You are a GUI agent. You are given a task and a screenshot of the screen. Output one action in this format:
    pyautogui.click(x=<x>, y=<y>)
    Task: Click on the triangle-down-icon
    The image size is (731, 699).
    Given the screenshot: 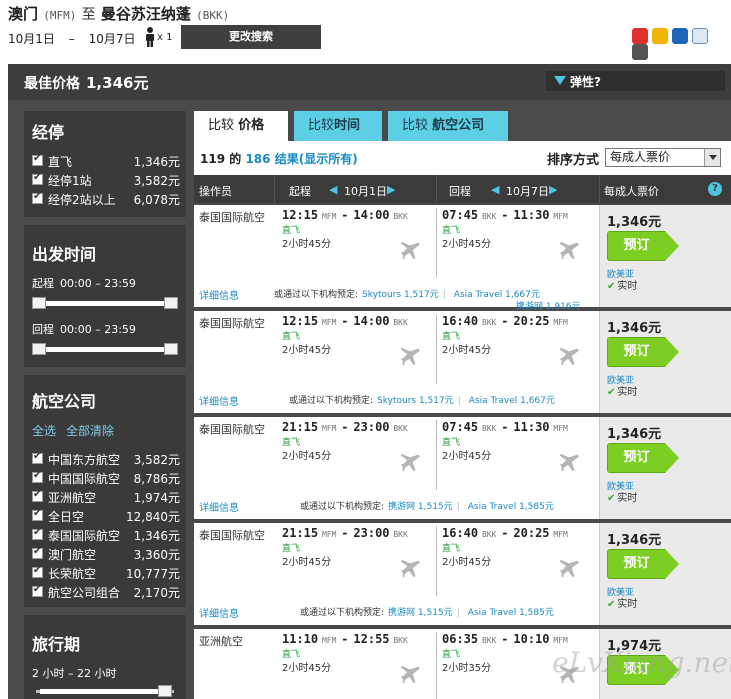 What is the action you would take?
    pyautogui.click(x=560, y=80)
    